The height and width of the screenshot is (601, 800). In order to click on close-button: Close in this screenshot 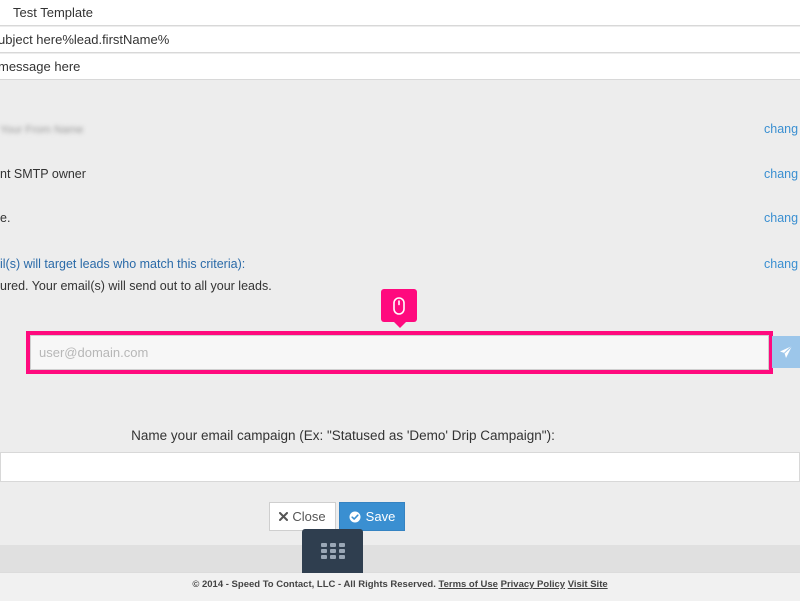, I will do `click(302, 516)`.